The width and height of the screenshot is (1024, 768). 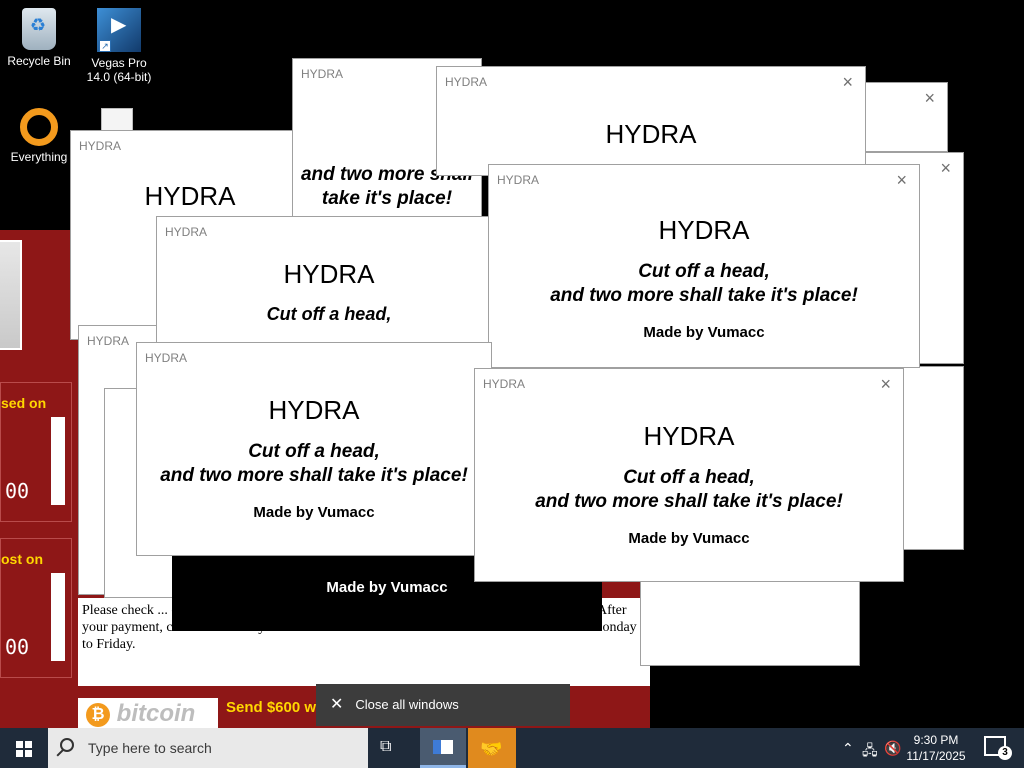 I want to click on everything-search-icon, so click(x=39, y=127).